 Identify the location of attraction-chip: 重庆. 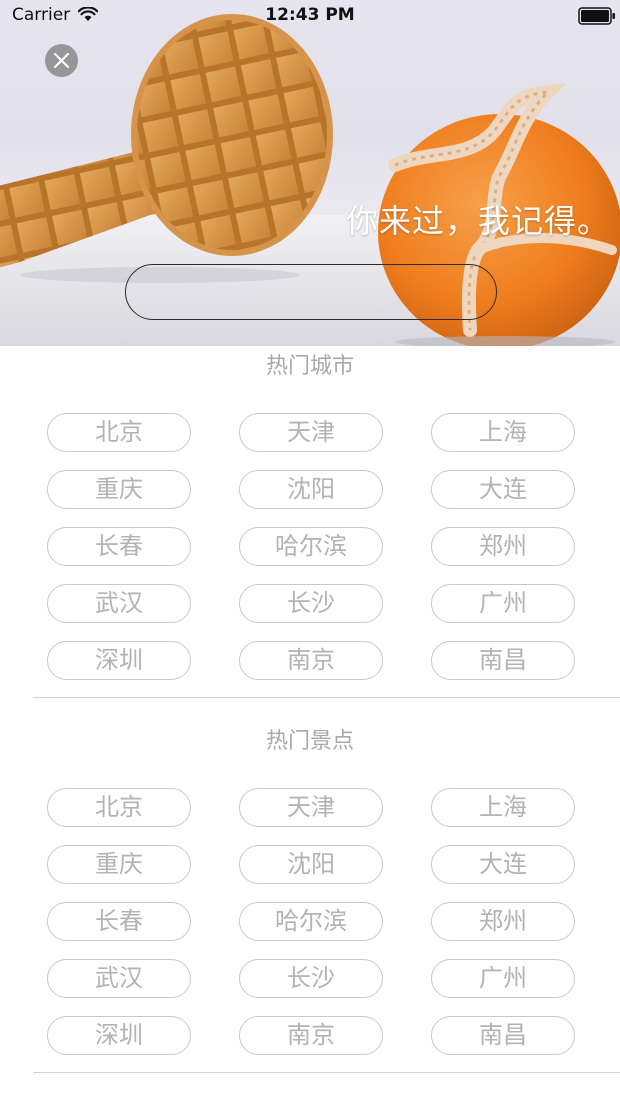
(119, 864).